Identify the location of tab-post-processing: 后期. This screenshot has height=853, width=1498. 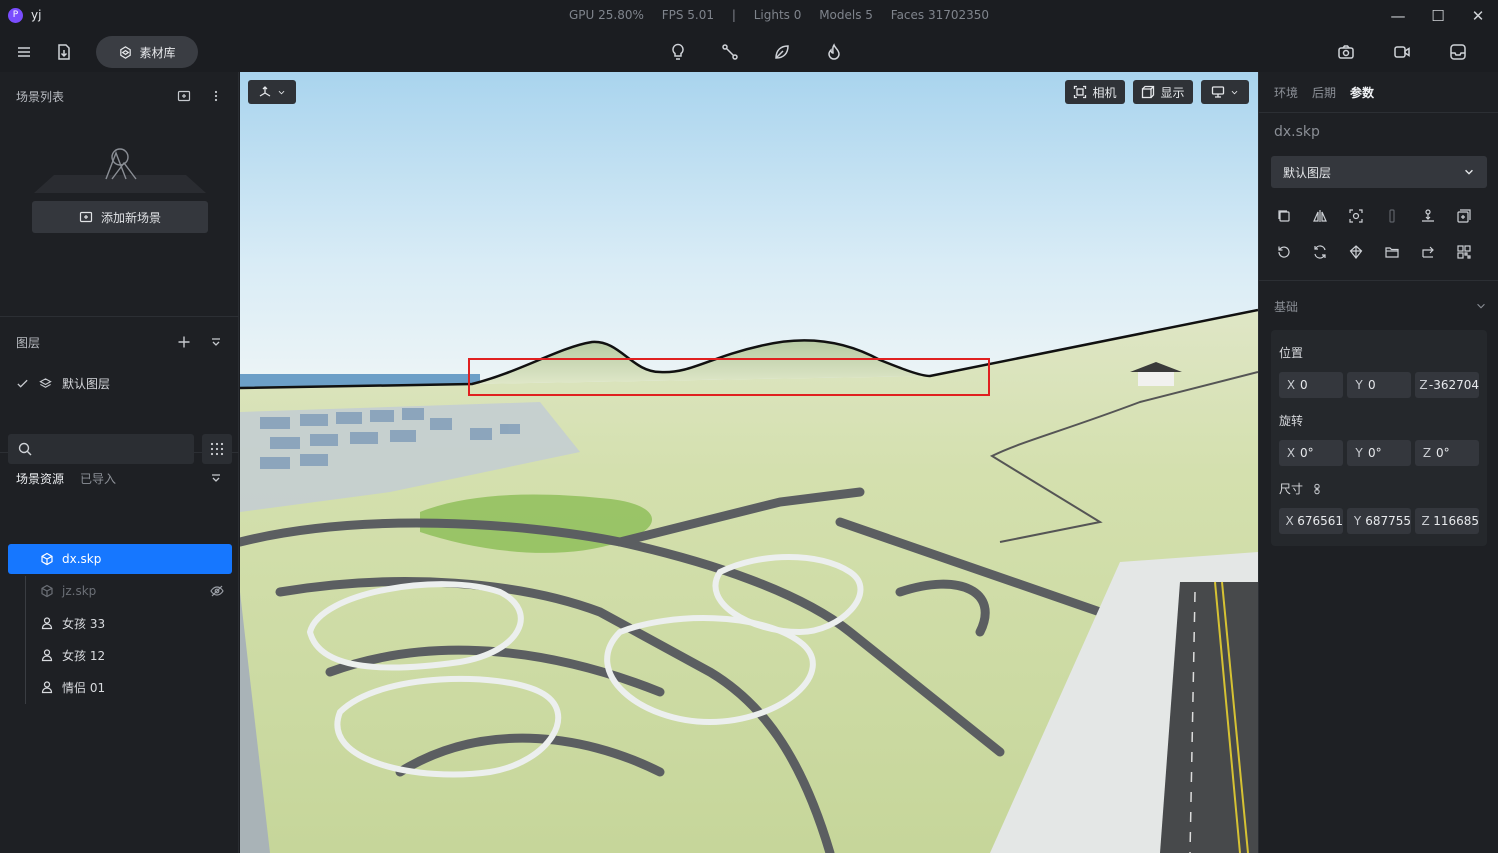
(1324, 92).